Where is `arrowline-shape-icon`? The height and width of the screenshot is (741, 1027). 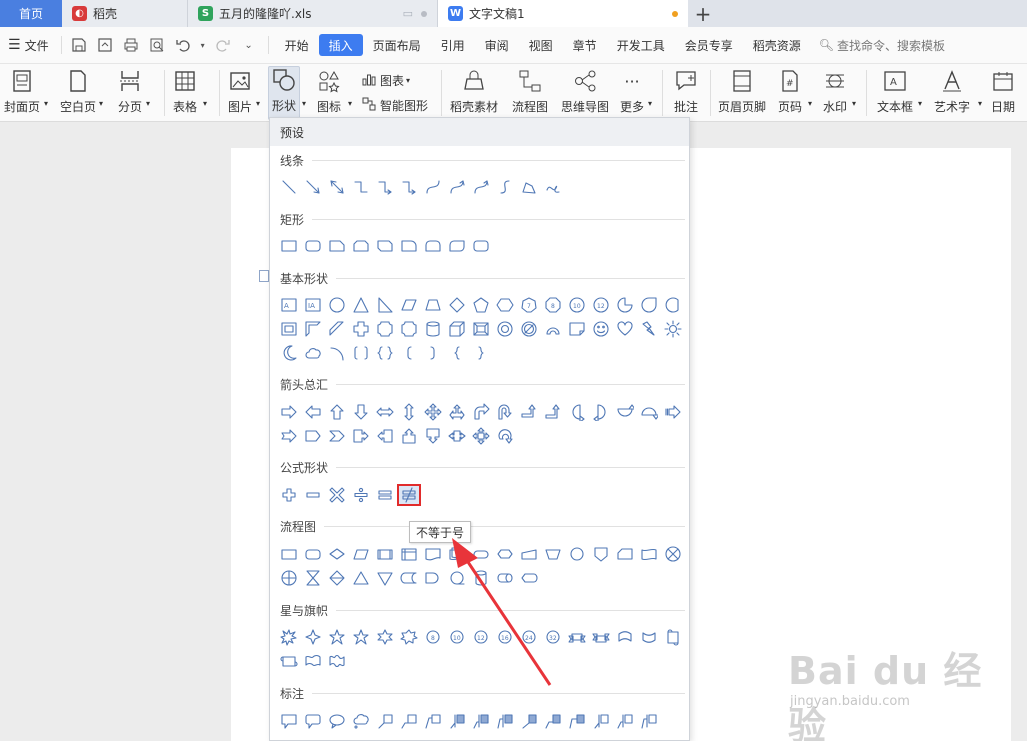 arrowline-shape-icon is located at coordinates (313, 187).